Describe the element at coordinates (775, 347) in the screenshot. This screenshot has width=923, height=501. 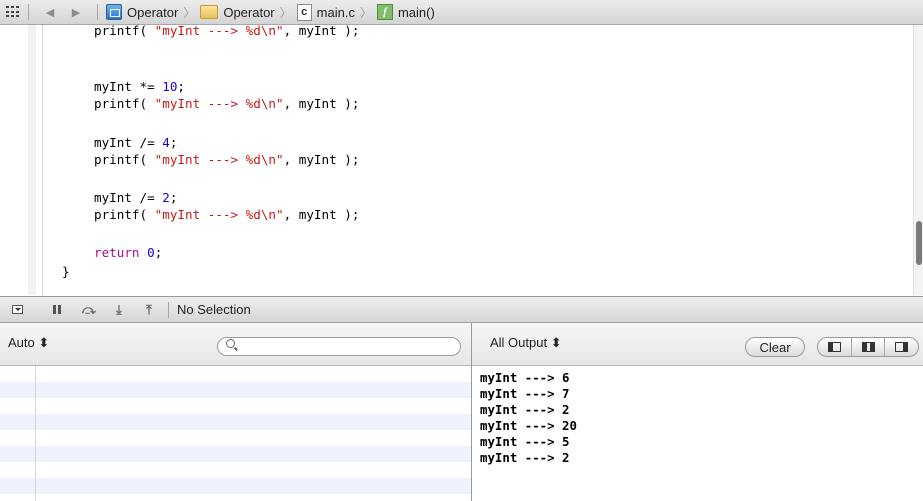
I see `clear-console-button: Clear` at that location.